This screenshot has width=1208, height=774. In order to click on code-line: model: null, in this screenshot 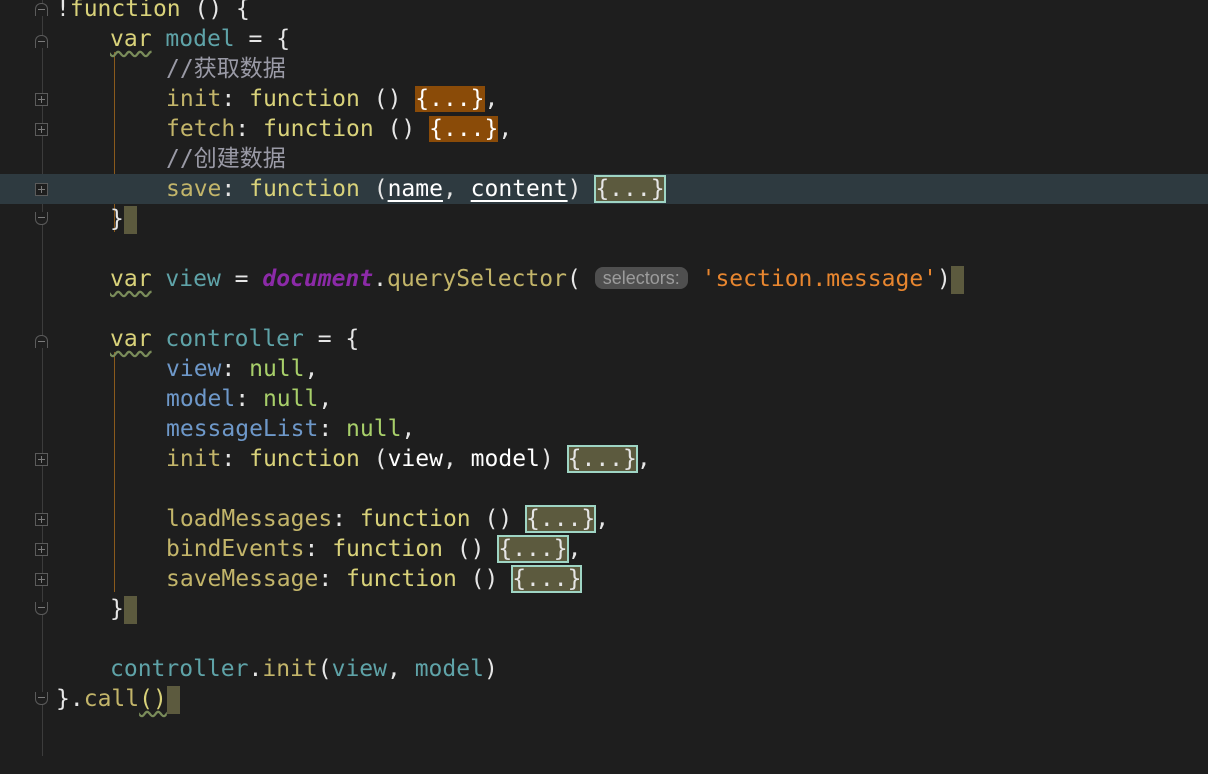, I will do `click(604, 399)`.